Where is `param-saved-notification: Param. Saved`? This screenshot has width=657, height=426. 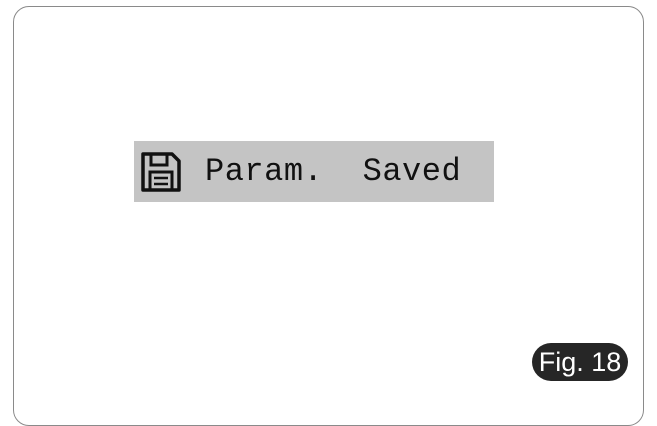 param-saved-notification: Param. Saved is located at coordinates (314, 171).